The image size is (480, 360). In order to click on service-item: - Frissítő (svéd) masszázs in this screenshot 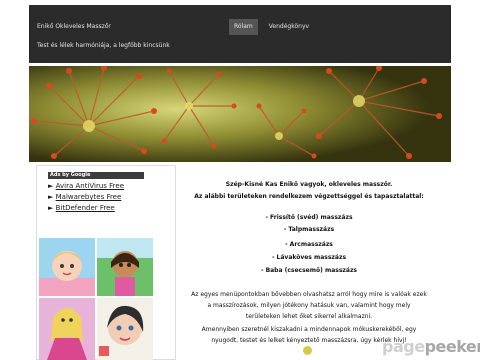, I will do `click(309, 217)`.